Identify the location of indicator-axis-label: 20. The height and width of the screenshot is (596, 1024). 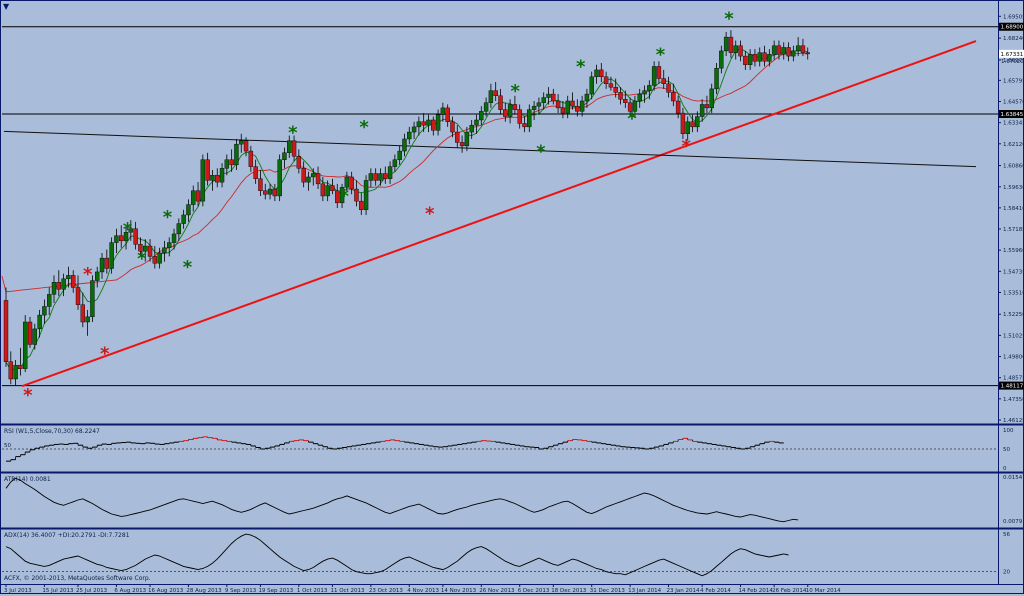
(1006, 573).